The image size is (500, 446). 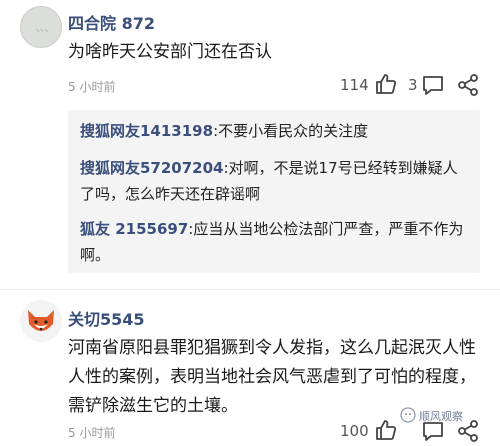 What do you see at coordinates (146, 131) in the screenshot?
I see `reply-username: 搜狐网友1413198` at bounding box center [146, 131].